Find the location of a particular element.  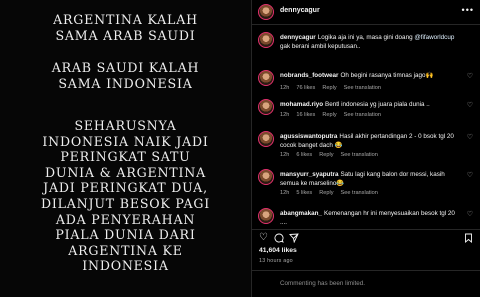

post-time: 13 hours ago is located at coordinates (276, 261).